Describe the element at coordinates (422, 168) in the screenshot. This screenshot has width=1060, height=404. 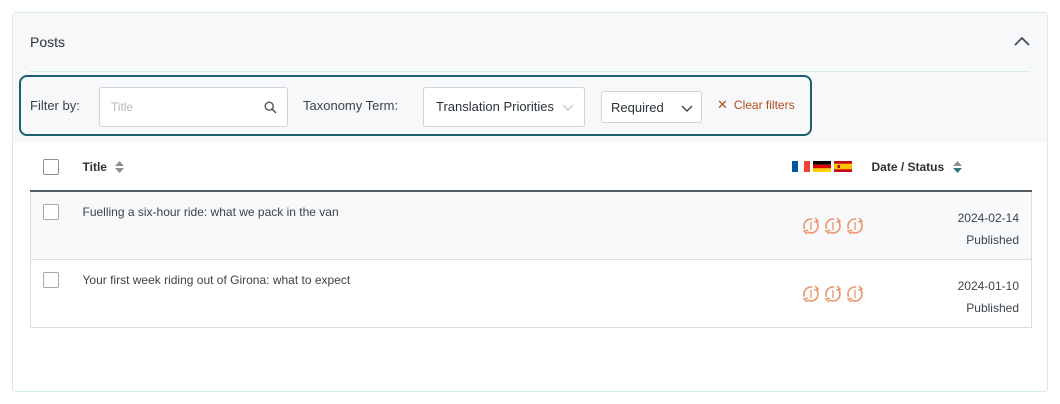
I see `title-column-header: Title` at that location.